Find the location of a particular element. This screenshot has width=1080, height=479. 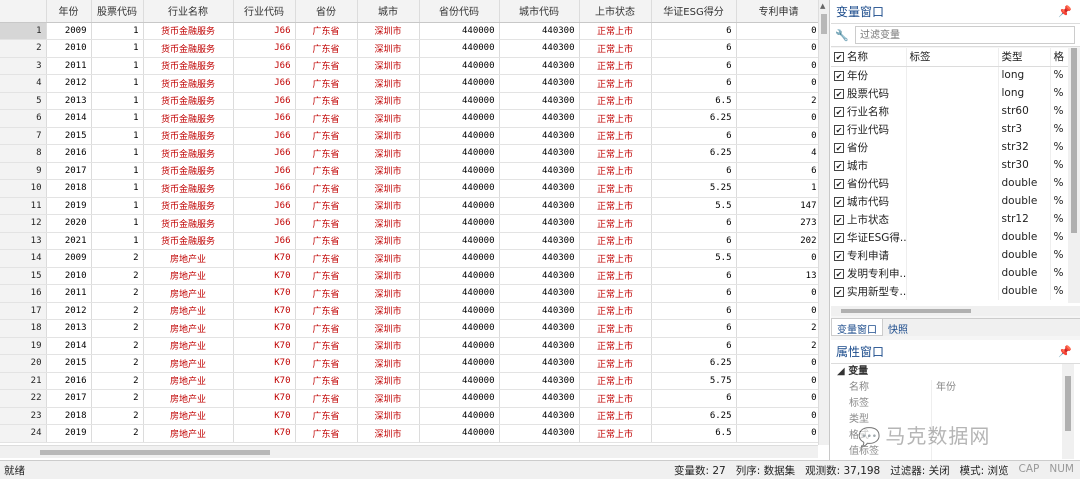

table-cell: 2019 is located at coordinates (69, 206).